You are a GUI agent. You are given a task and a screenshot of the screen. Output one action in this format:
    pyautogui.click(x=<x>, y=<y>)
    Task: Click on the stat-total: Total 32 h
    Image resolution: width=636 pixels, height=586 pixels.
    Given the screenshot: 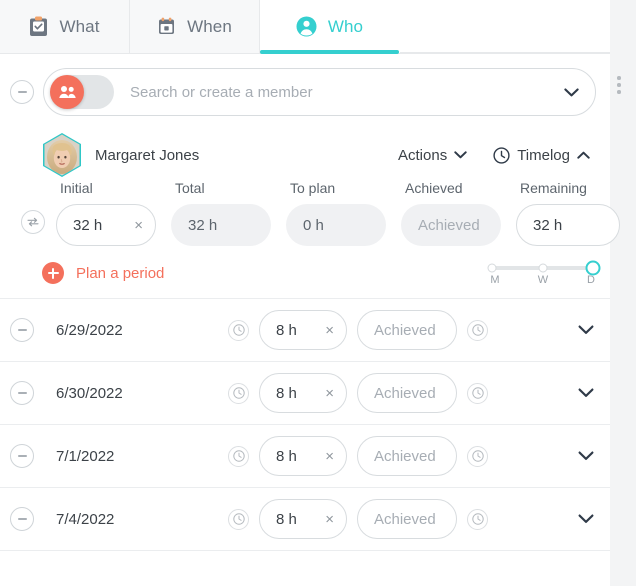 What is the action you would take?
    pyautogui.click(x=228, y=213)
    